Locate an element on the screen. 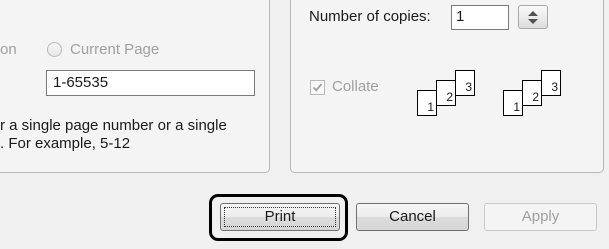  current-page-radio is located at coordinates (54, 49).